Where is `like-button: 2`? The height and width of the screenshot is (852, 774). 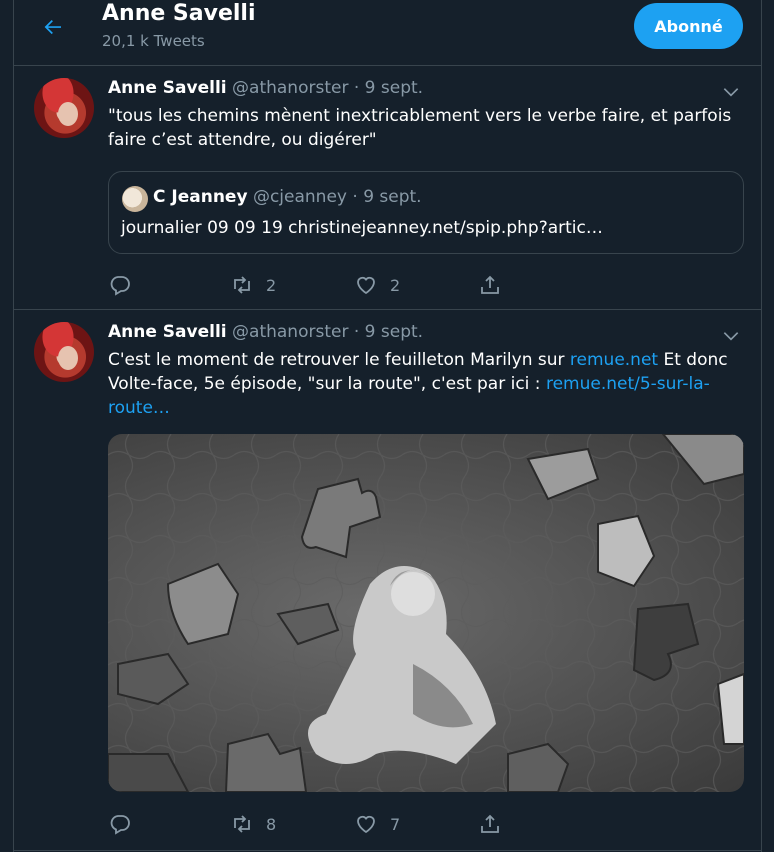 like-button: 2 is located at coordinates (377, 285).